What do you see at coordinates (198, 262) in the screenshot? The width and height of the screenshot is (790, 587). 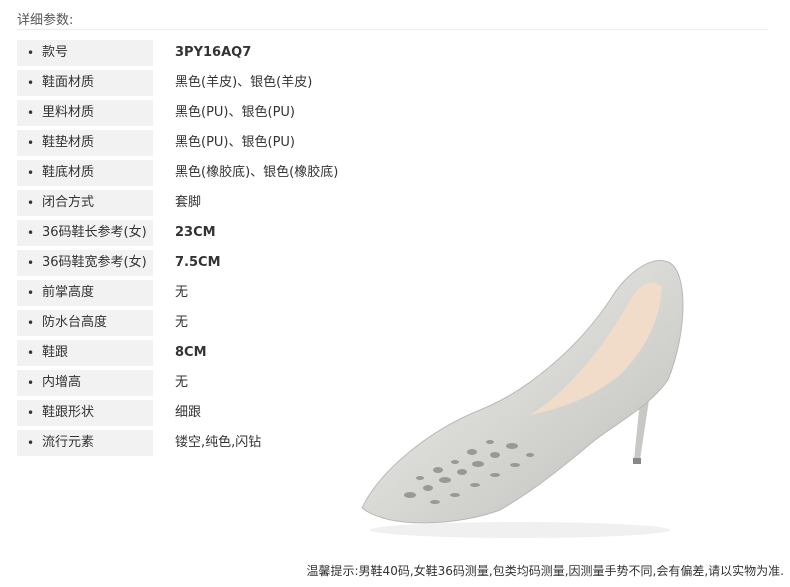 I see `spec-value: 7.5CM` at bounding box center [198, 262].